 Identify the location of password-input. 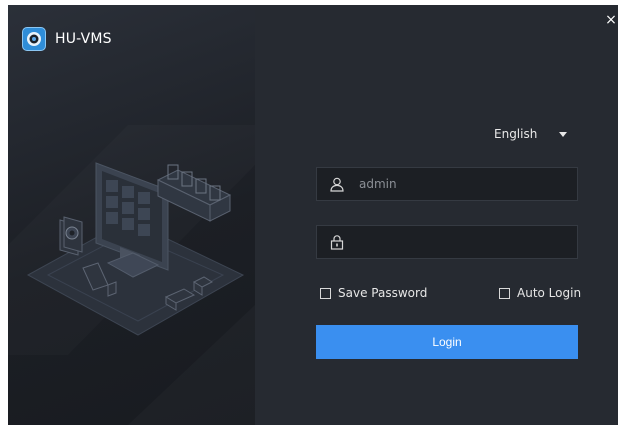
(459, 242).